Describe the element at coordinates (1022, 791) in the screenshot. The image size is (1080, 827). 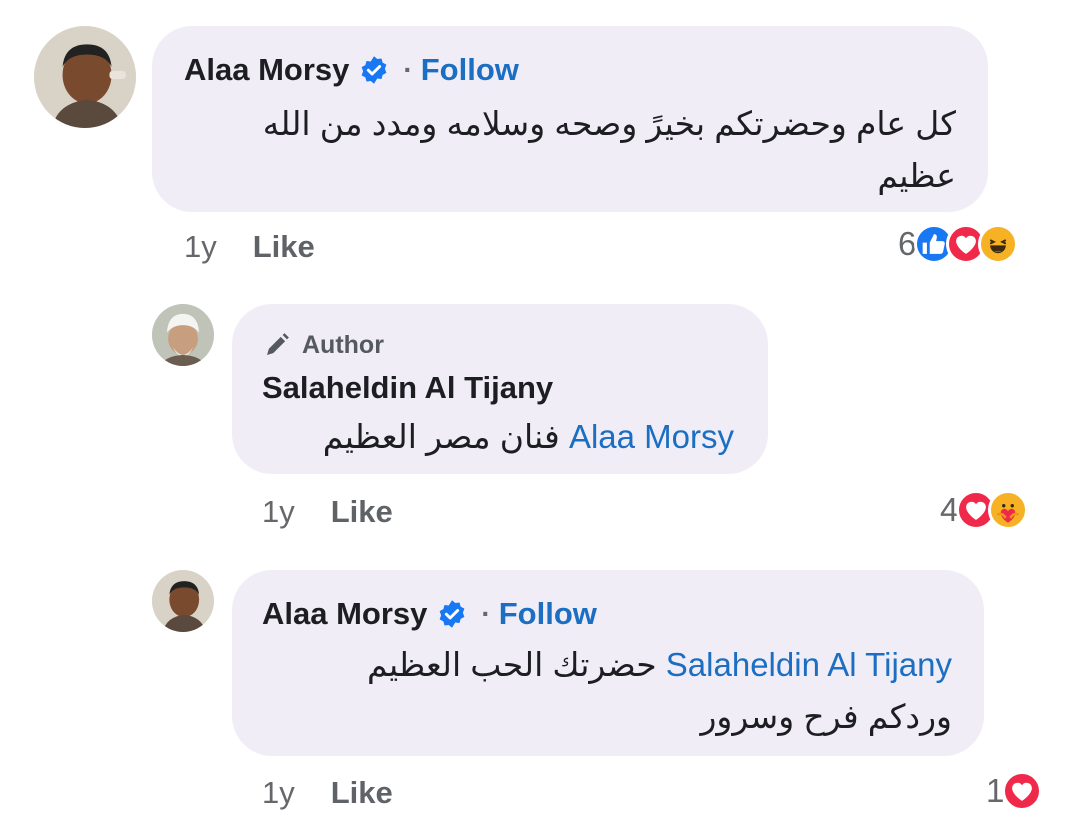
I see `love-icon` at that location.